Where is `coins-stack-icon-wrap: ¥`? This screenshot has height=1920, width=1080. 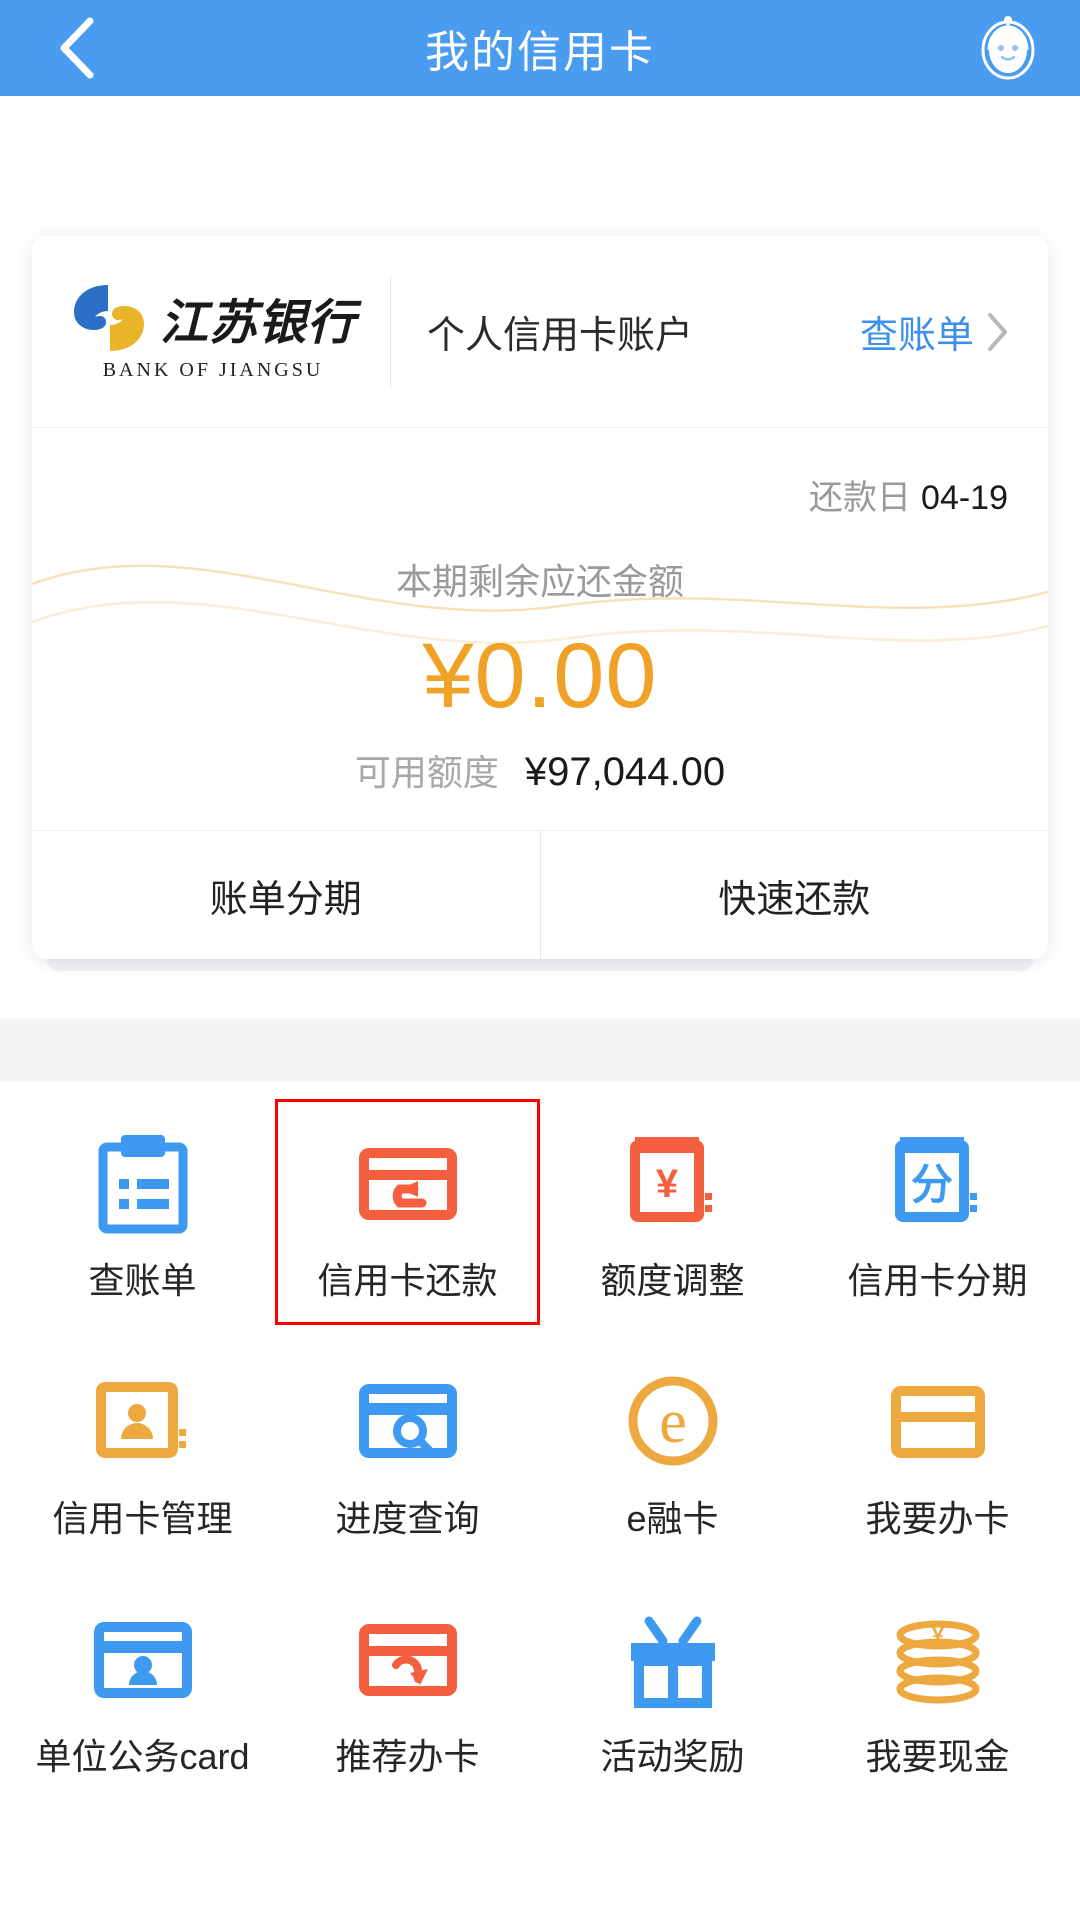 coins-stack-icon-wrap: ¥ is located at coordinates (938, 1659).